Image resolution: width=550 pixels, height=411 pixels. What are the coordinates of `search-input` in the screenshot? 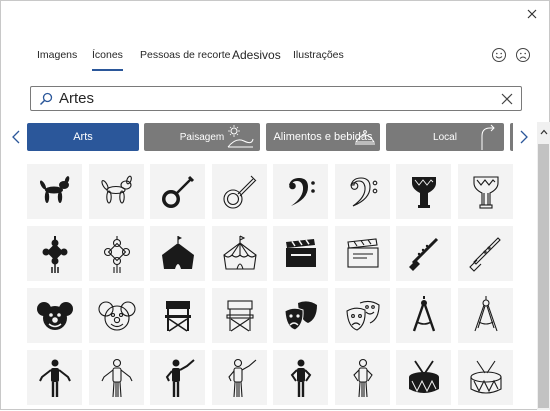 It's located at (279, 98).